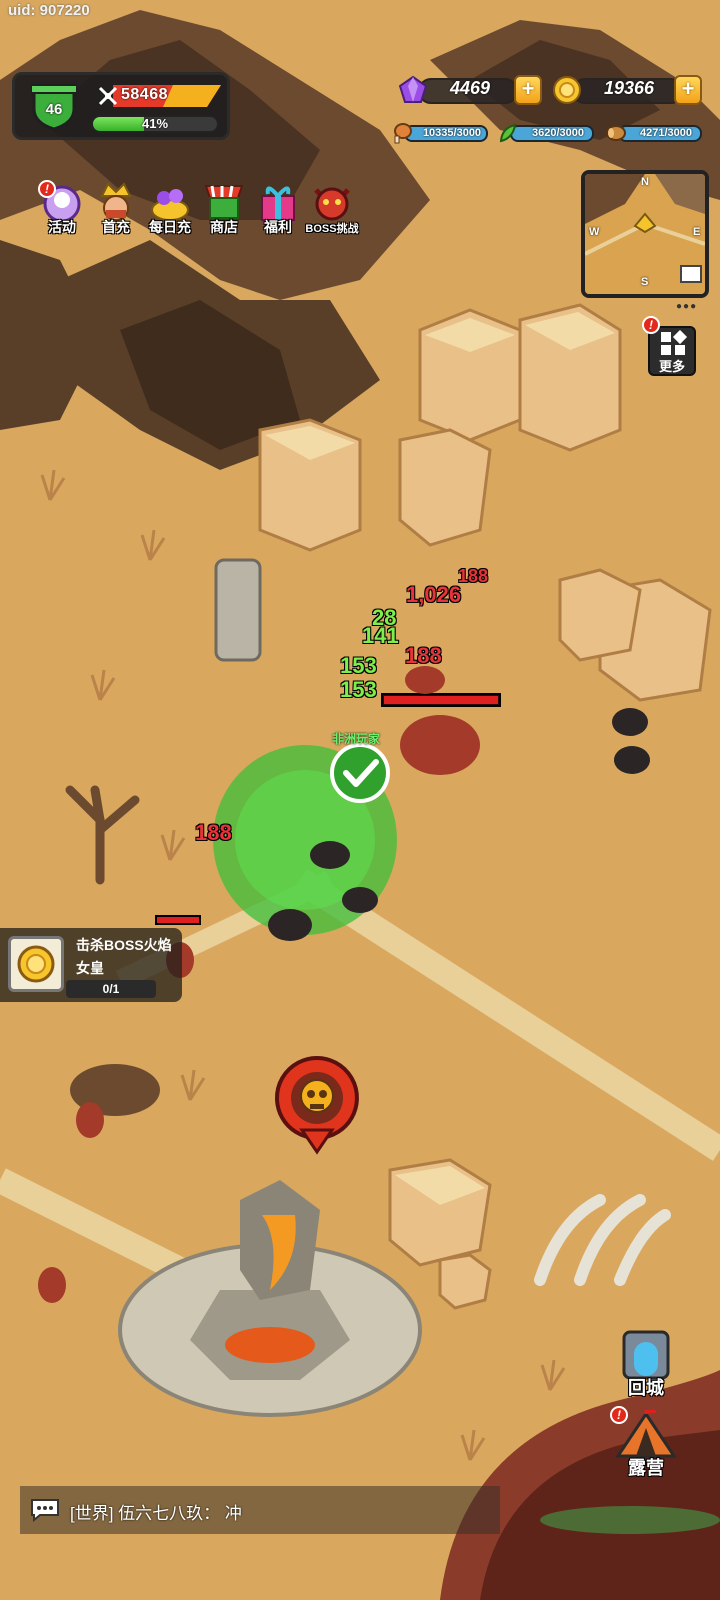 The height and width of the screenshot is (1600, 720). Describe the element at coordinates (666, 133) in the screenshot. I see `wood-amount: 4271/3000` at that location.